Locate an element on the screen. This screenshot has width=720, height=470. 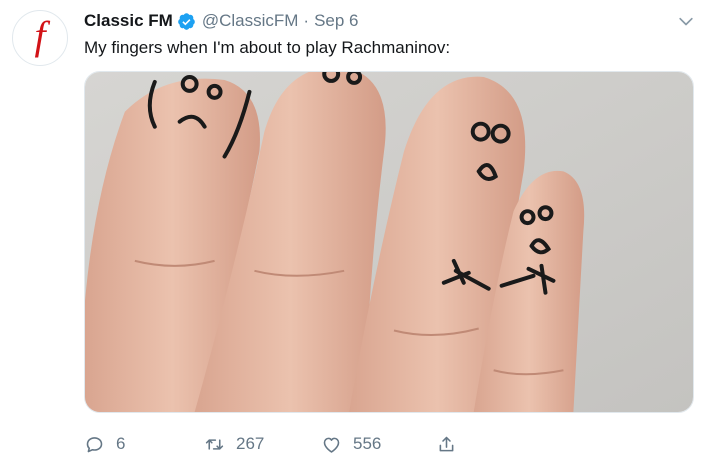
timestamp: Sep 6 is located at coordinates (336, 21).